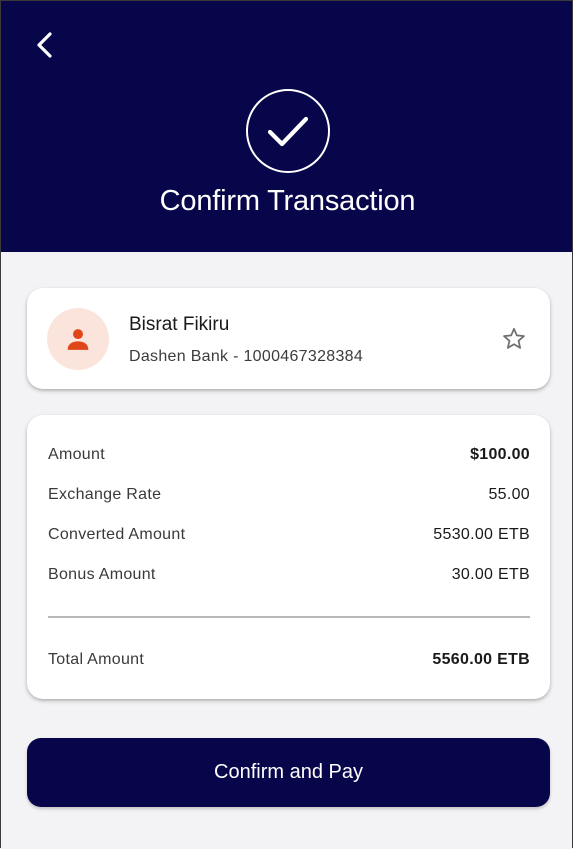 The width and height of the screenshot is (573, 849). Describe the element at coordinates (117, 534) in the screenshot. I see `row-label: Converted Amount` at that location.